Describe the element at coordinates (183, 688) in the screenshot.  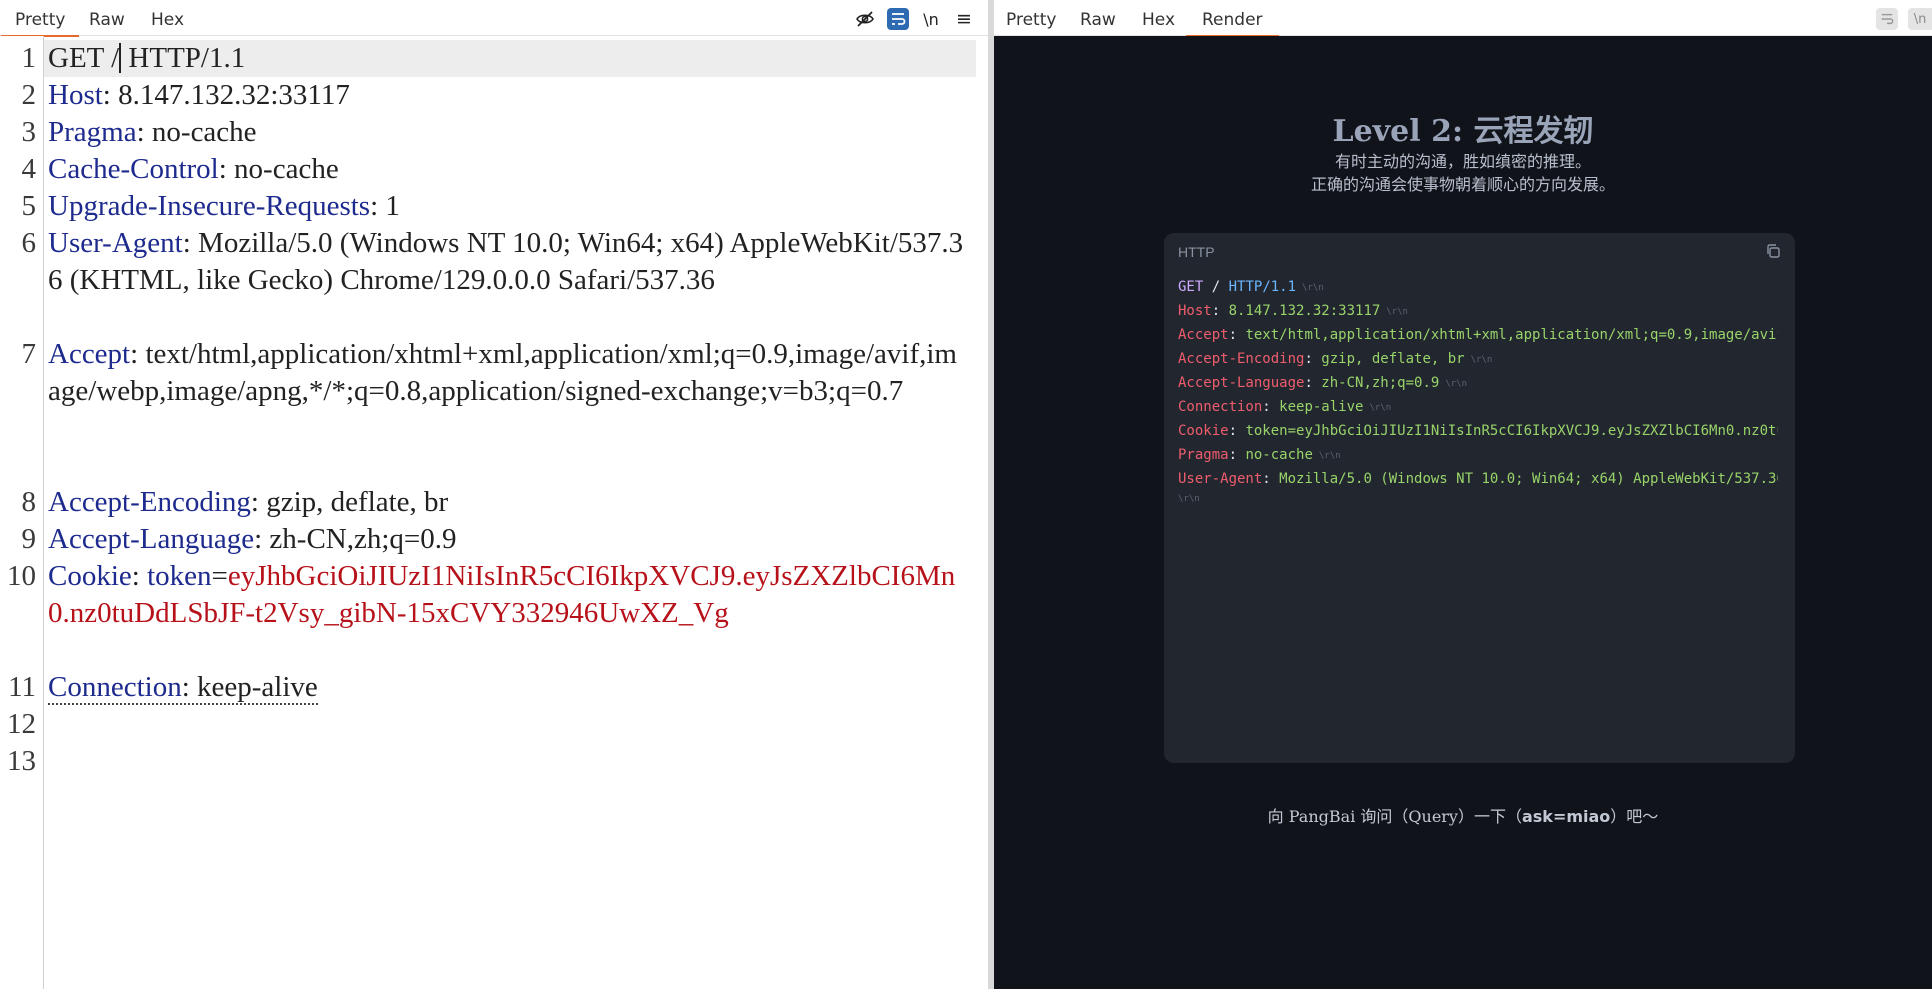
I see `header-line: Connection: keep-alive` at that location.